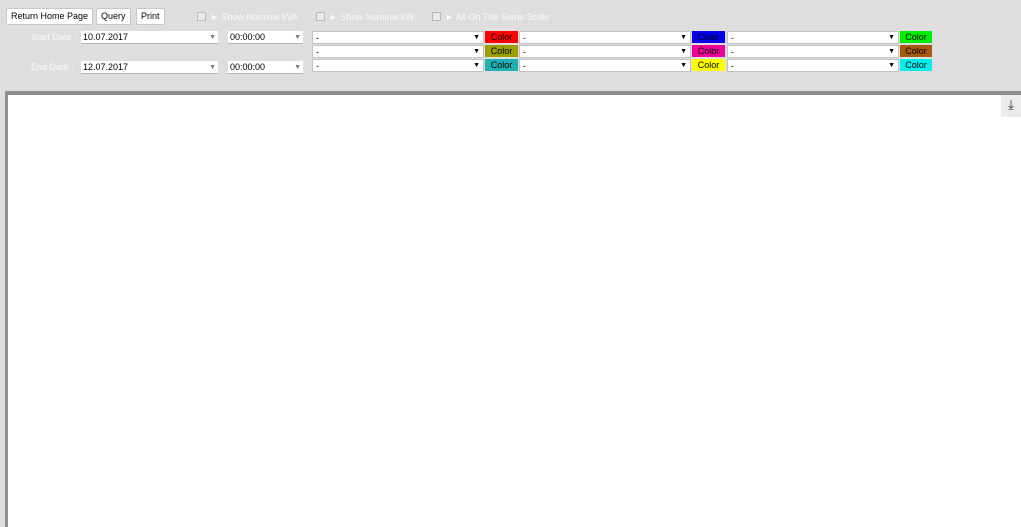  What do you see at coordinates (497, 17) in the screenshot?
I see `same-scale-label: ► All On The Same Scale` at bounding box center [497, 17].